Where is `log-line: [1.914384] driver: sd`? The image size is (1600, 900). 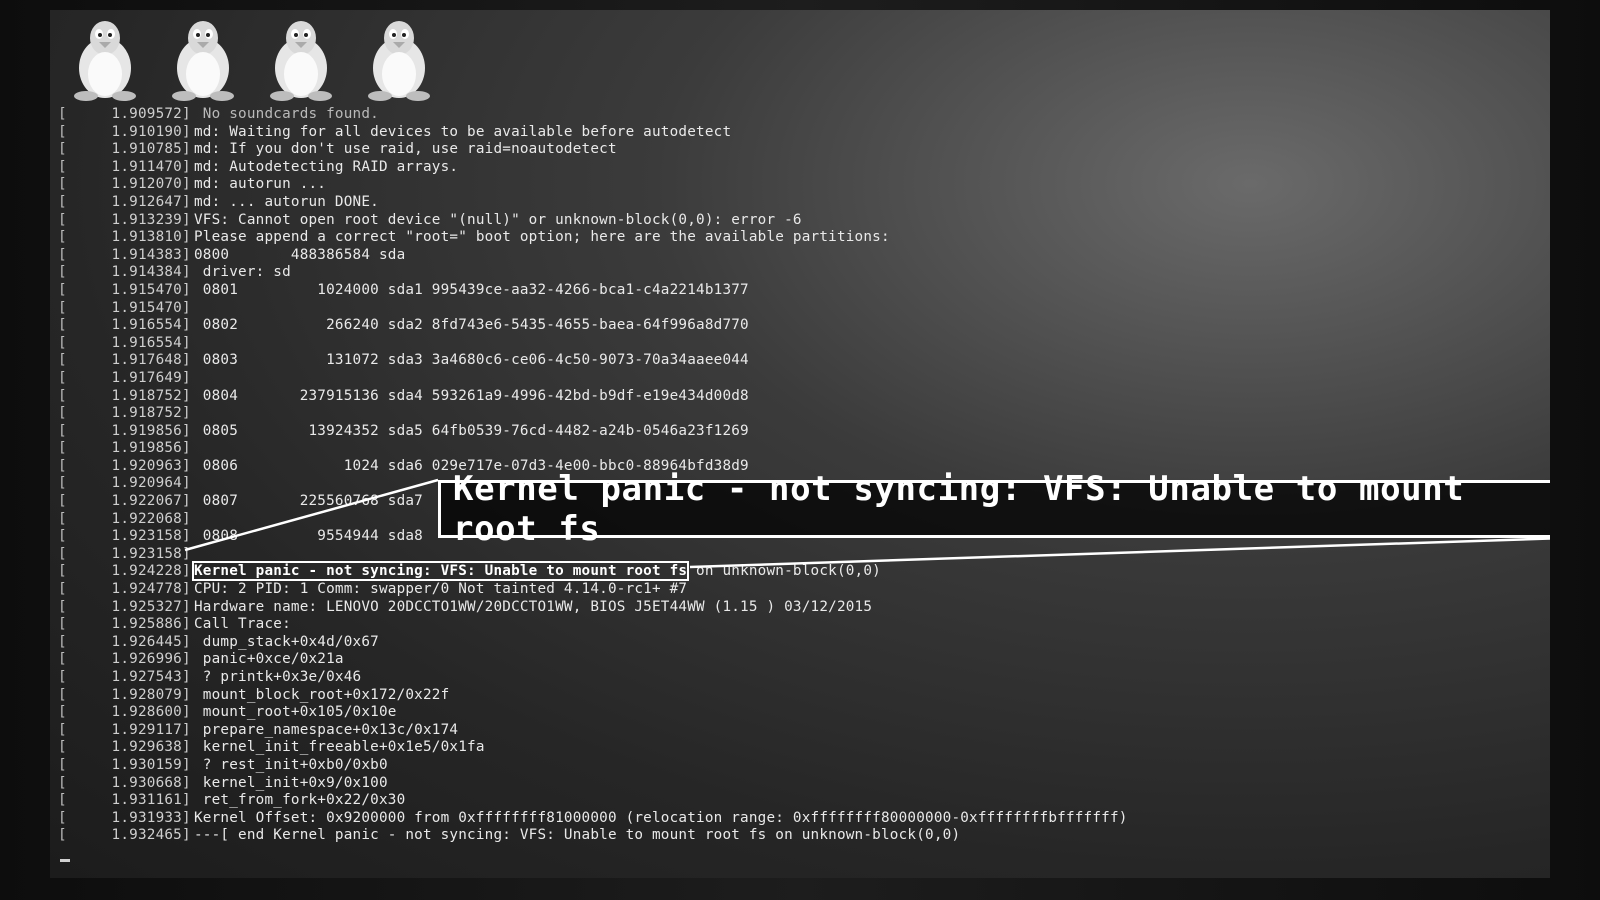 log-line: [1.914384] driver: sd is located at coordinates (799, 273).